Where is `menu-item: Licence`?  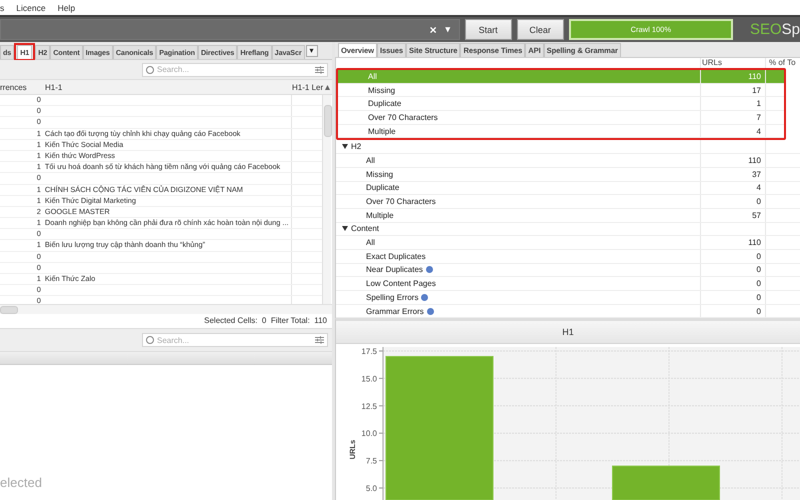 menu-item: Licence is located at coordinates (31, 7).